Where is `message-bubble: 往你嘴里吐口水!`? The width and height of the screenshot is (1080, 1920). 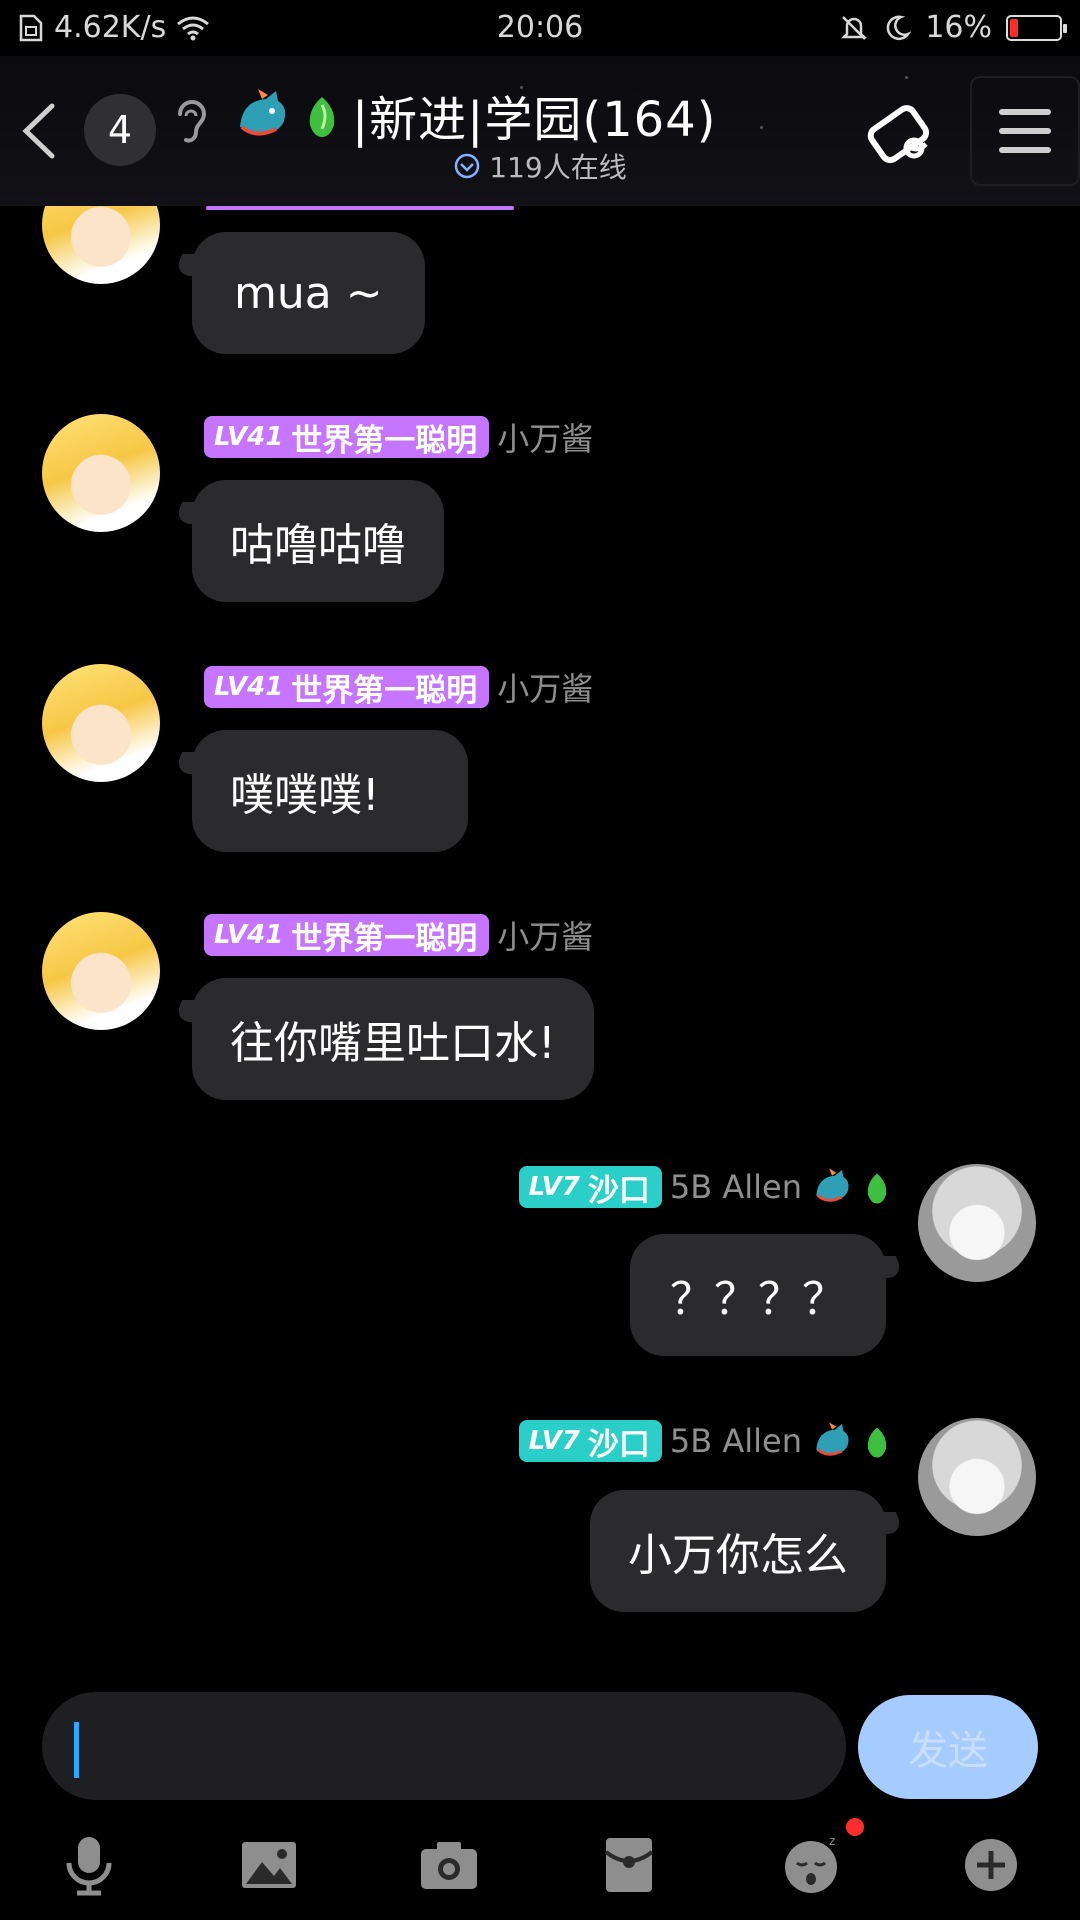
message-bubble: 往你嘴里吐口水! is located at coordinates (393, 1039).